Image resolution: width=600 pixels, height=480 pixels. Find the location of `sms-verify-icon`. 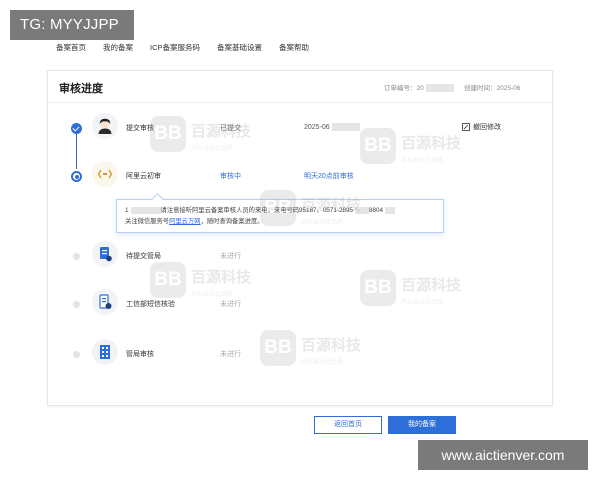

sms-verify-icon is located at coordinates (105, 302).